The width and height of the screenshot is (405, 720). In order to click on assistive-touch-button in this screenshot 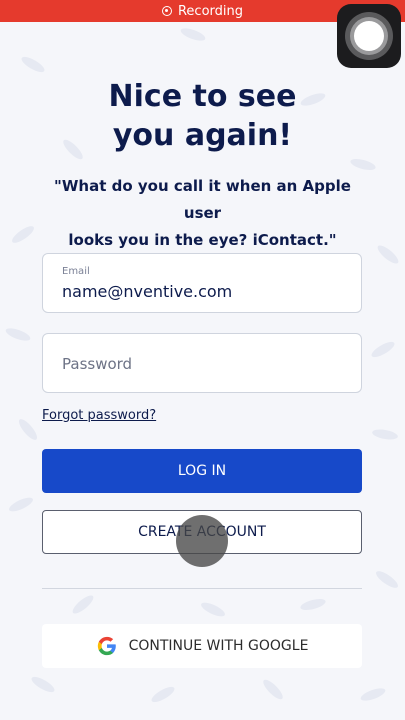, I will do `click(369, 36)`.